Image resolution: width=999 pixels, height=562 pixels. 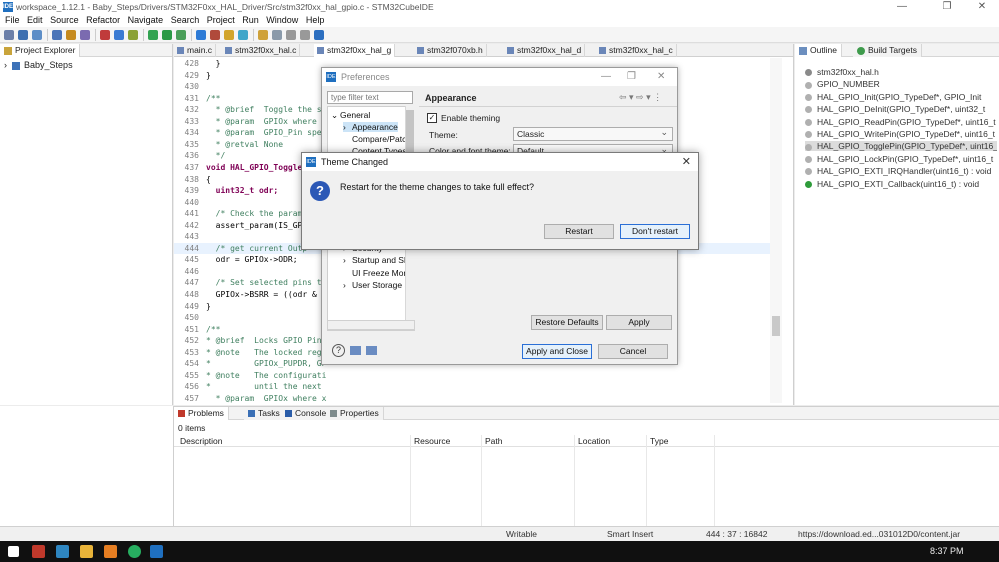 I want to click on chevron-icon: ⌄, so click(x=335, y=115).